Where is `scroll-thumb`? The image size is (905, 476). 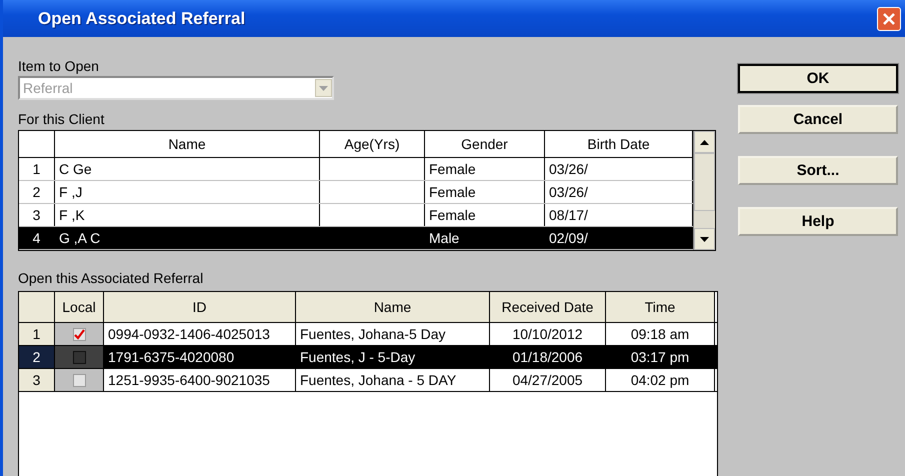 scroll-thumb is located at coordinates (704, 182).